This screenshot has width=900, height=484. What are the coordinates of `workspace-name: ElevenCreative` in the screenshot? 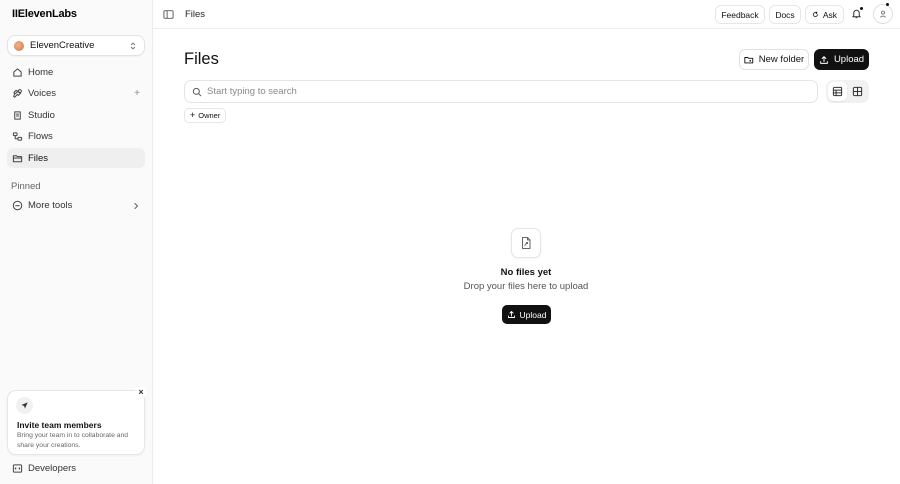 It's located at (62, 45).